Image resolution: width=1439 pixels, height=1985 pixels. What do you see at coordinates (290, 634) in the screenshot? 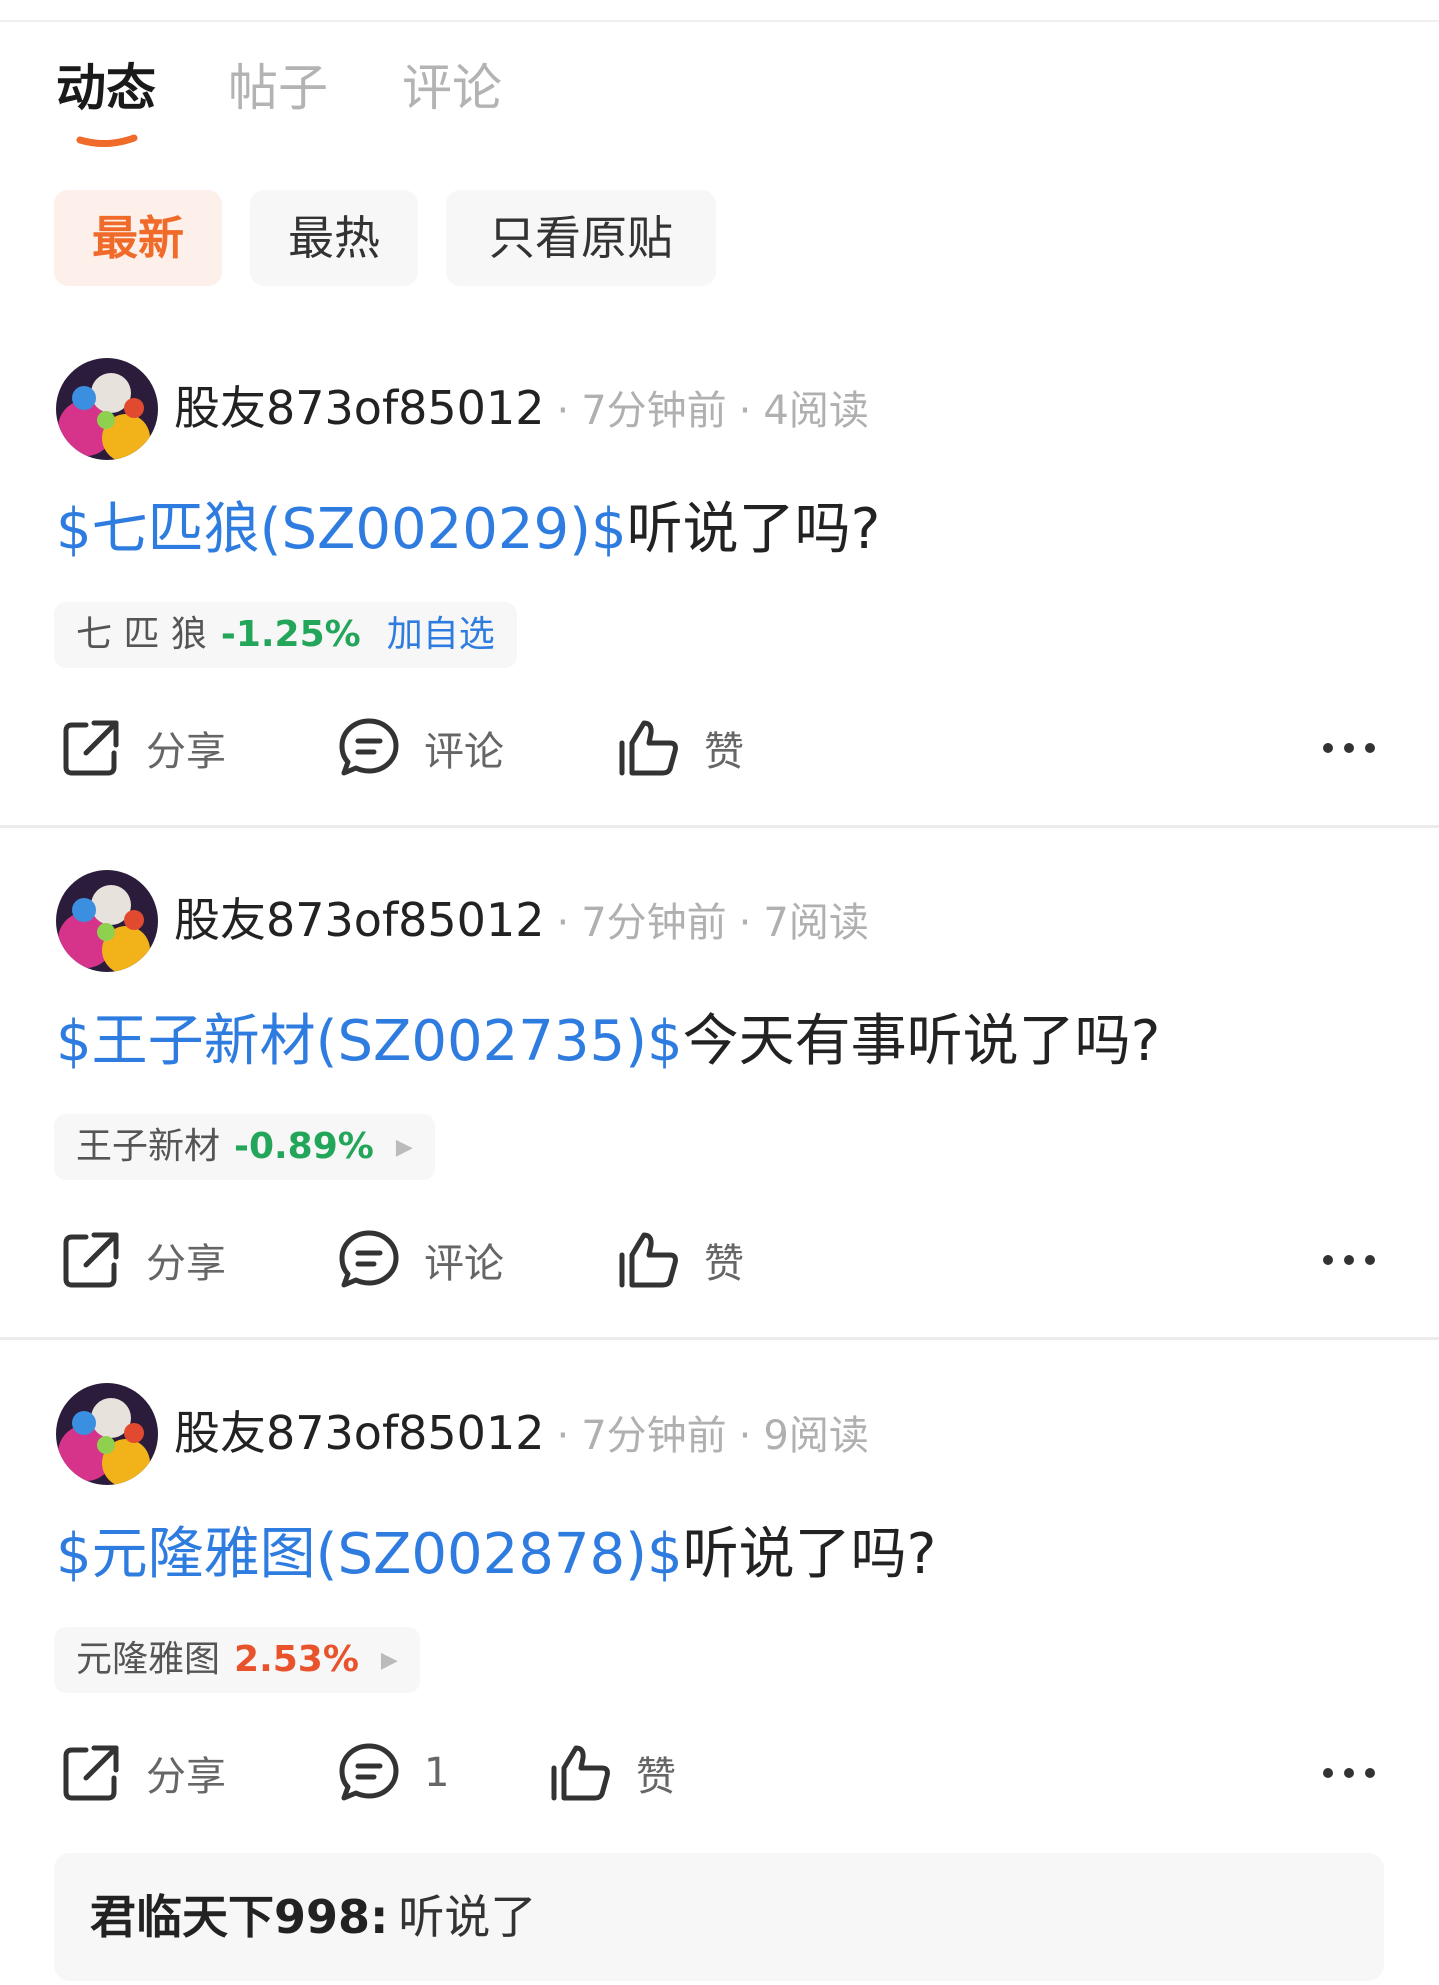
I see `stock-change: -1.25%` at bounding box center [290, 634].